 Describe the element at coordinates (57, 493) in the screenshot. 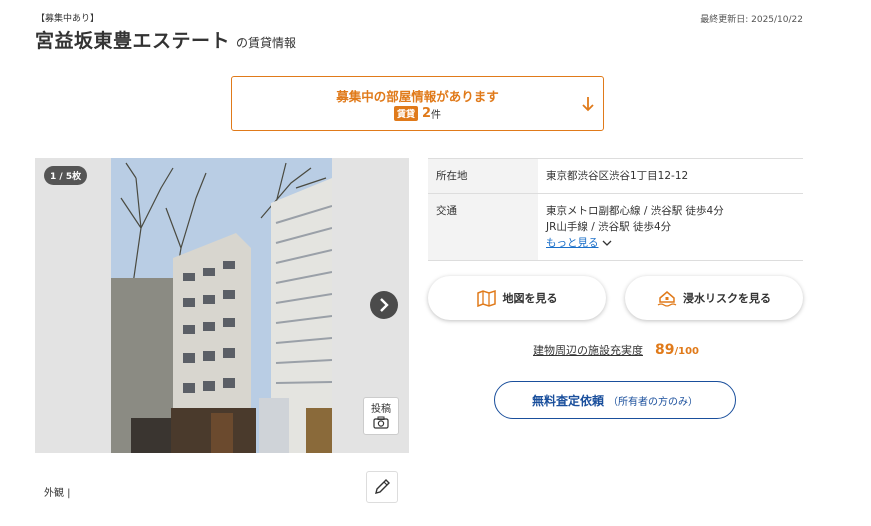

I see `photo-caption: 外観 |` at that location.